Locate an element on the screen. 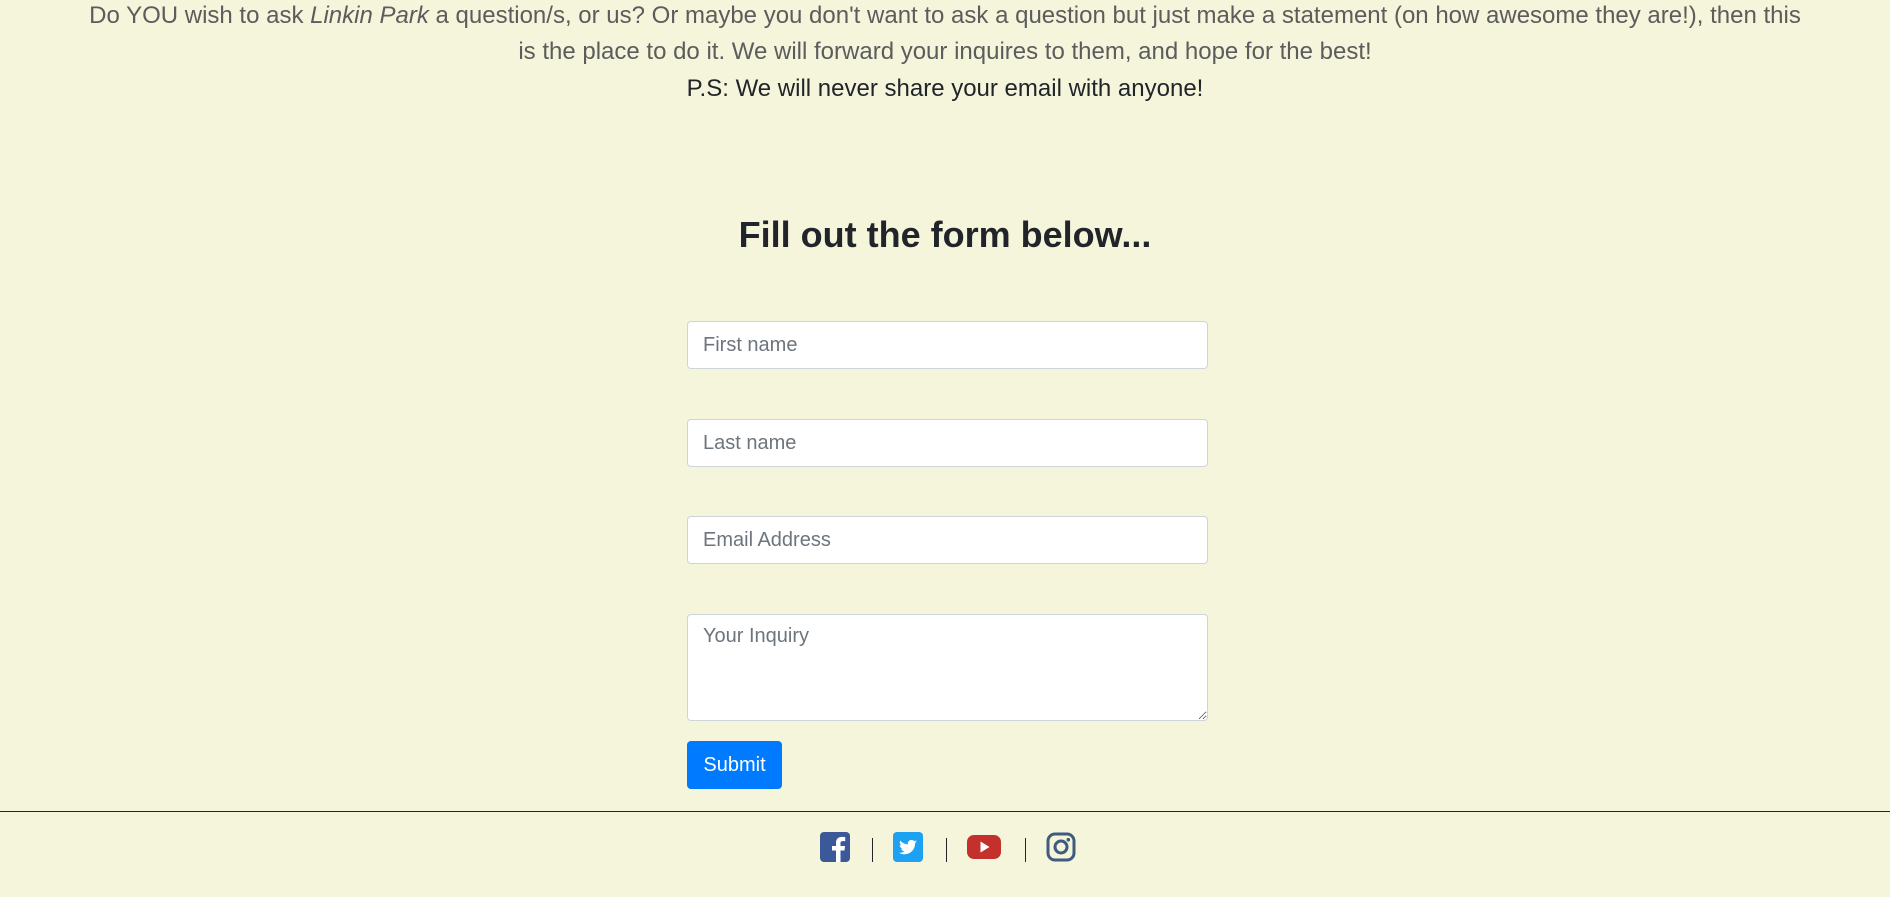 The height and width of the screenshot is (897, 1890). first-name-input is located at coordinates (947, 345).